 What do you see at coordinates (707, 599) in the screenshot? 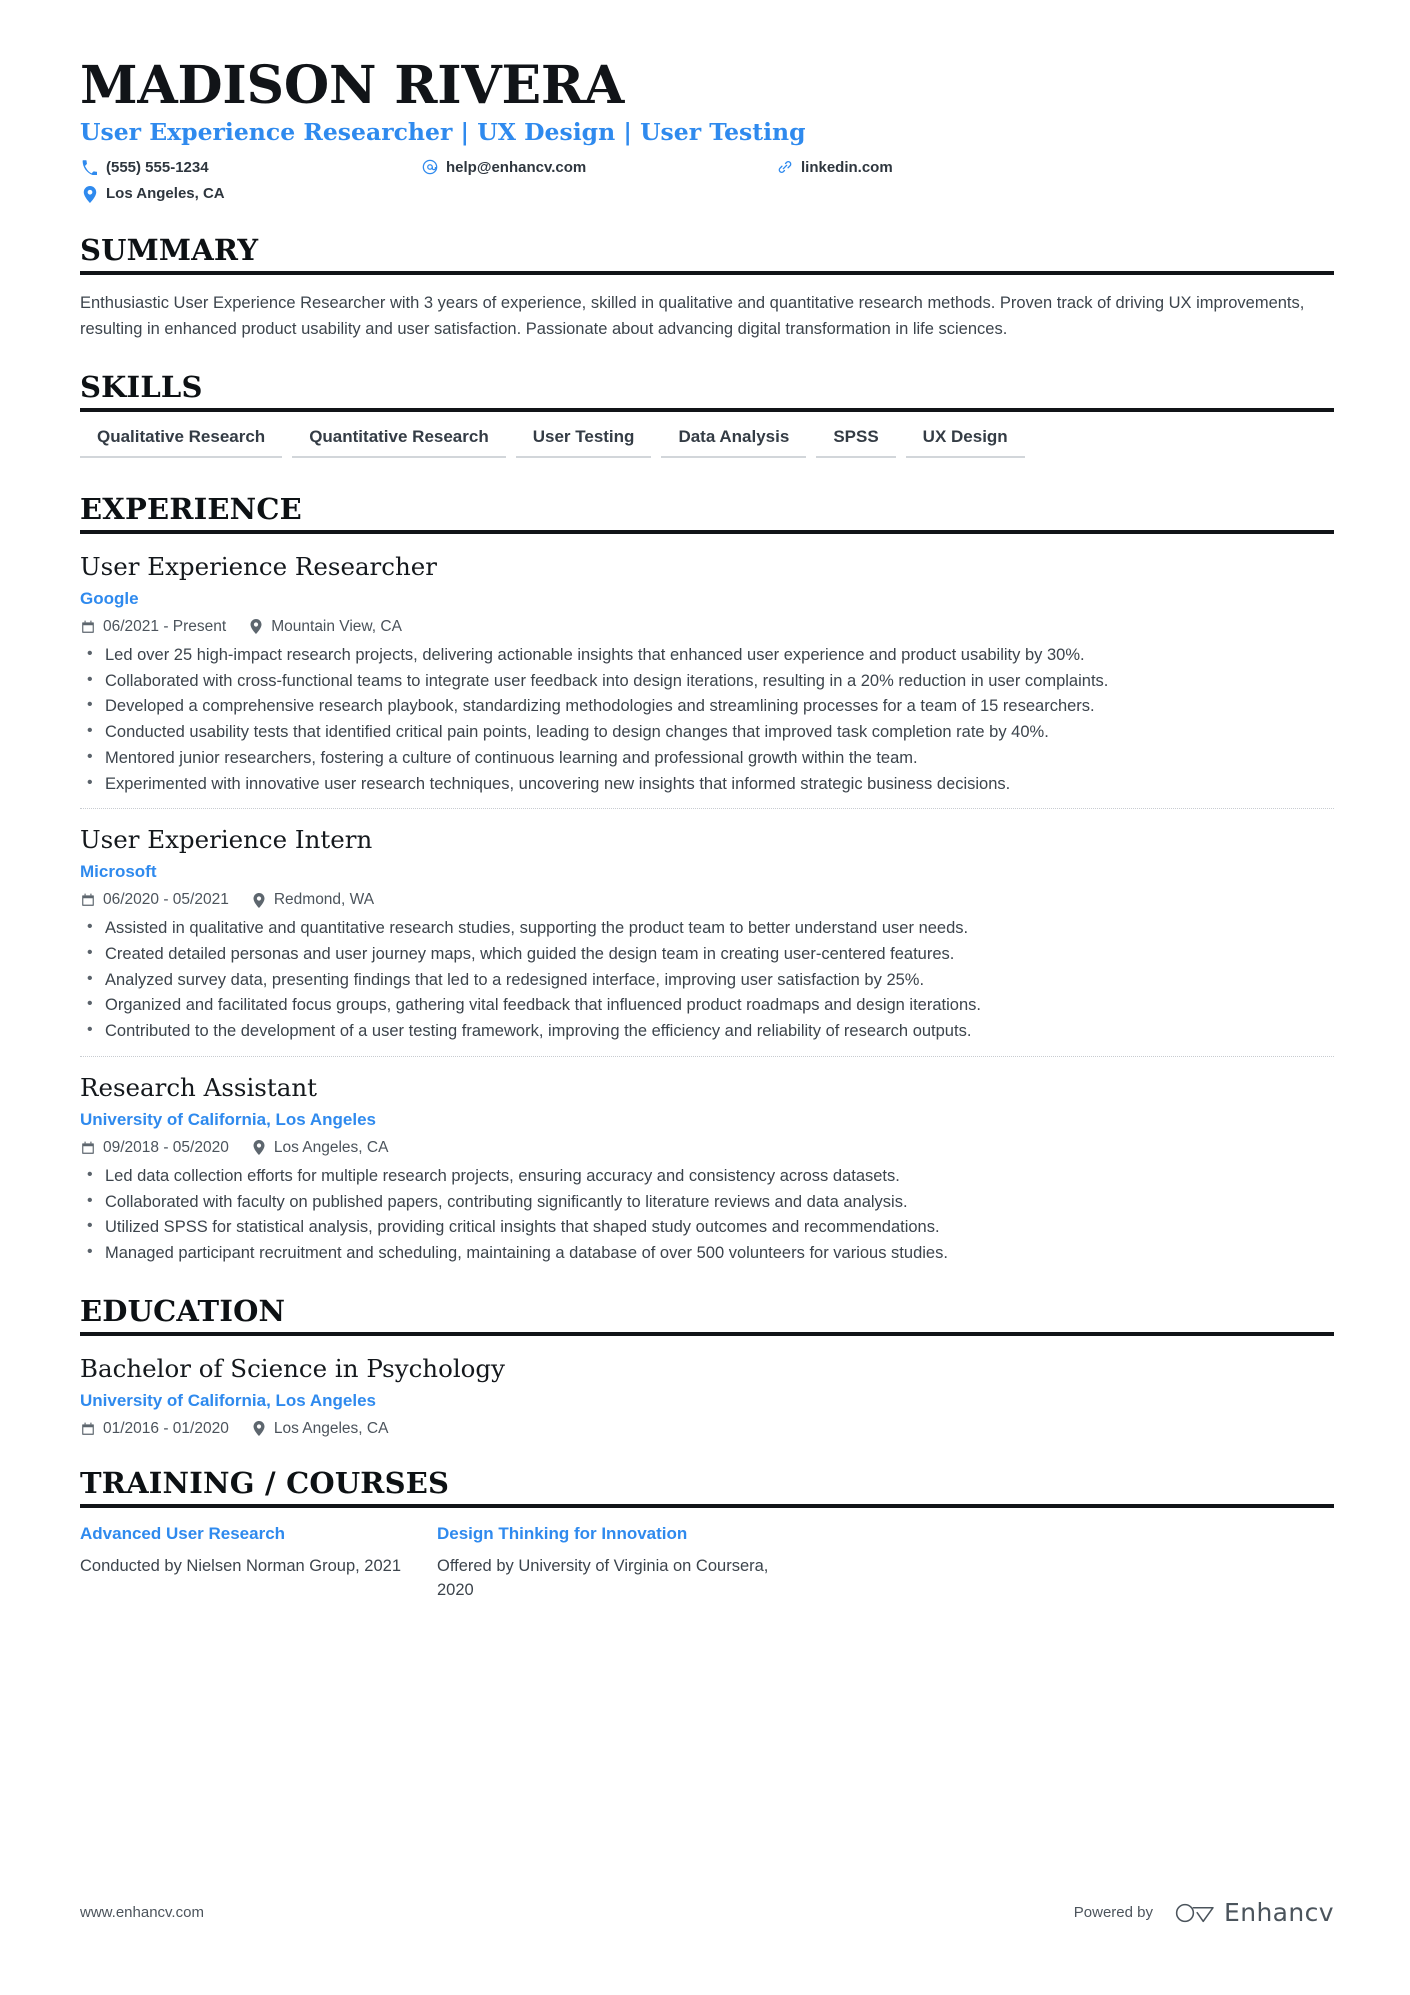
I see `company-name: Google` at bounding box center [707, 599].